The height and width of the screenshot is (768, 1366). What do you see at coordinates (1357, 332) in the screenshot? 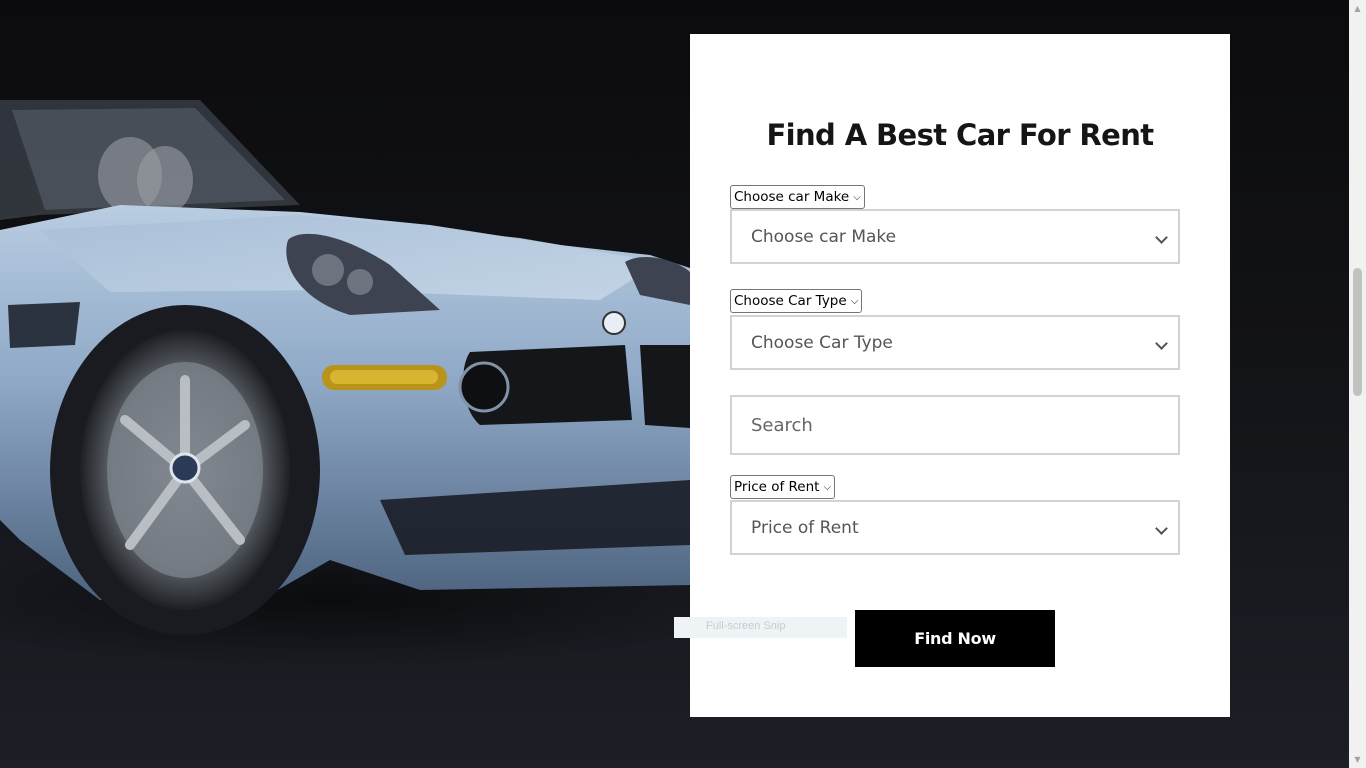
I see `scrollbar-thumb` at bounding box center [1357, 332].